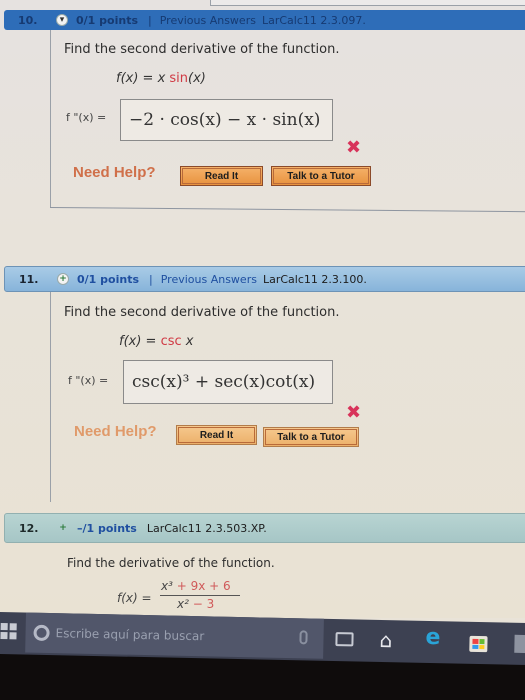 Image resolution: width=525 pixels, height=700 pixels. Describe the element at coordinates (385, 640) in the screenshot. I see `home-icon: ⌂` at that location.